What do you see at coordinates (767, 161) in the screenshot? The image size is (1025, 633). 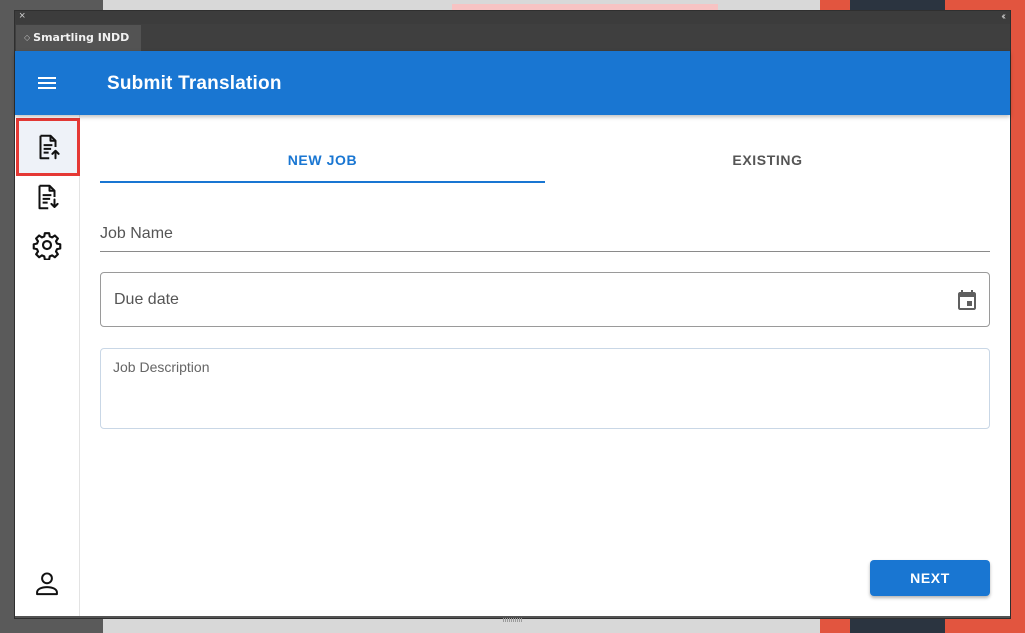 I see `tab-existing: EXISTING` at bounding box center [767, 161].